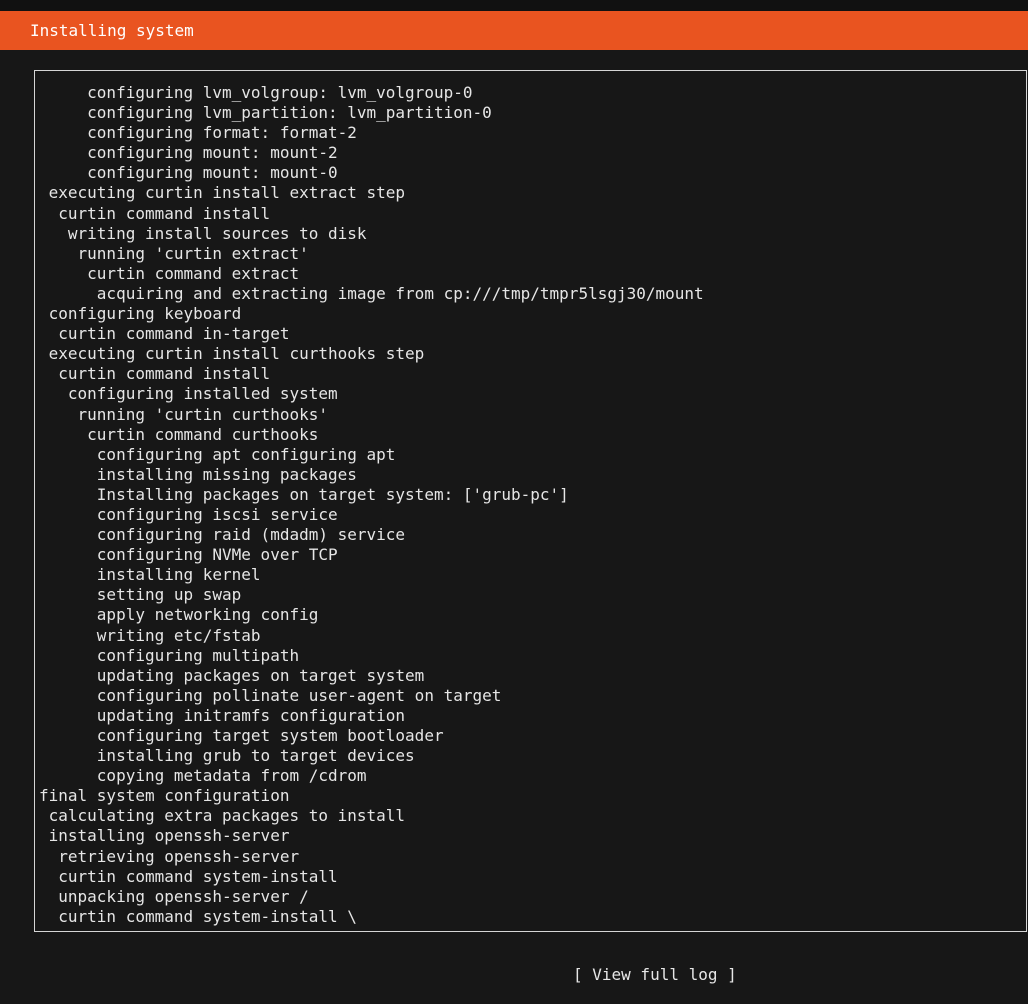 The height and width of the screenshot is (1004, 1028). Describe the element at coordinates (203, 233) in the screenshot. I see `log-line: writing install sources to disk` at that location.